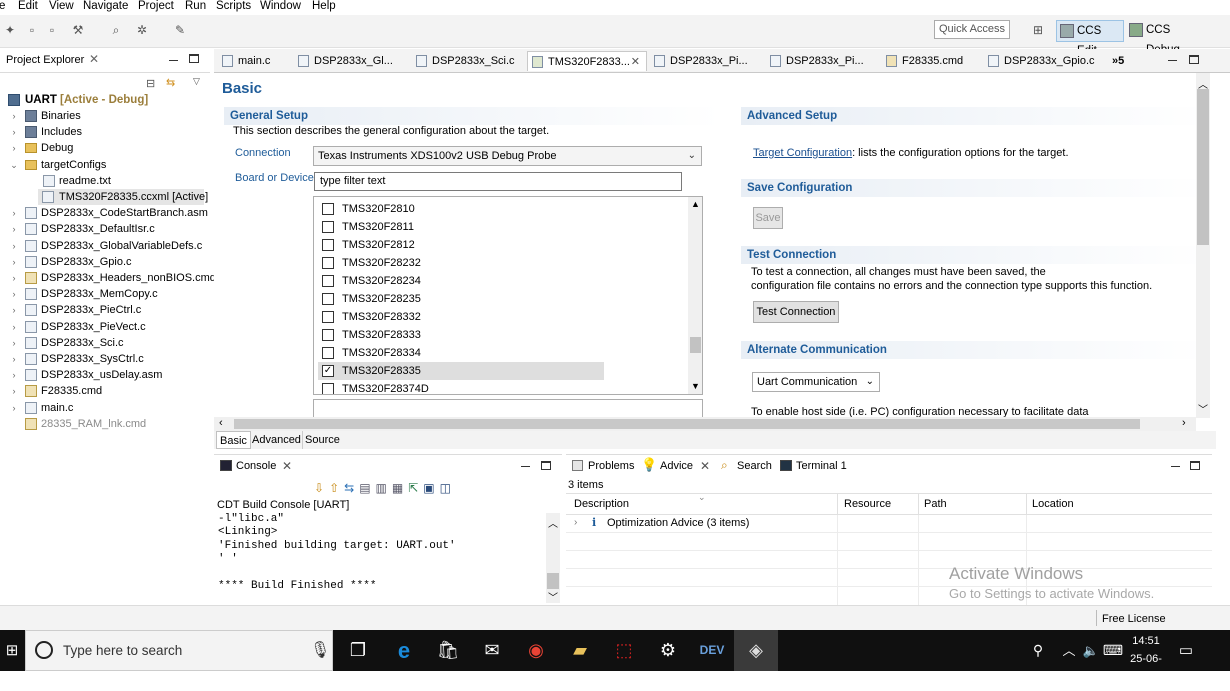  Describe the element at coordinates (448, 488) in the screenshot. I see `new-console-icon: ◫` at that location.